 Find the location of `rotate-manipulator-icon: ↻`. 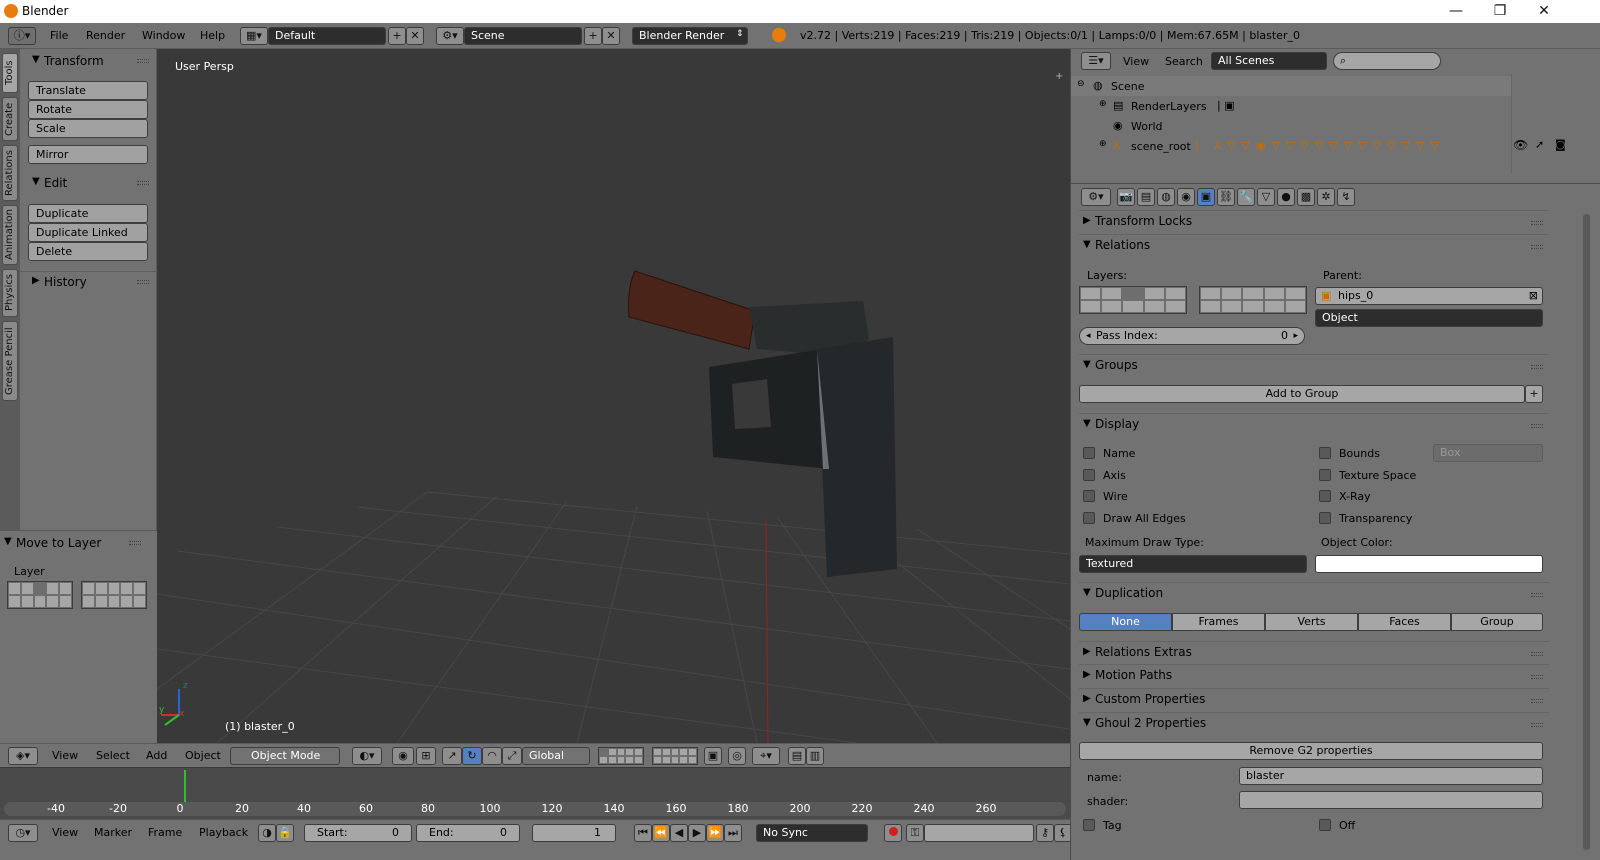

rotate-manipulator-icon: ↻ is located at coordinates (472, 756).